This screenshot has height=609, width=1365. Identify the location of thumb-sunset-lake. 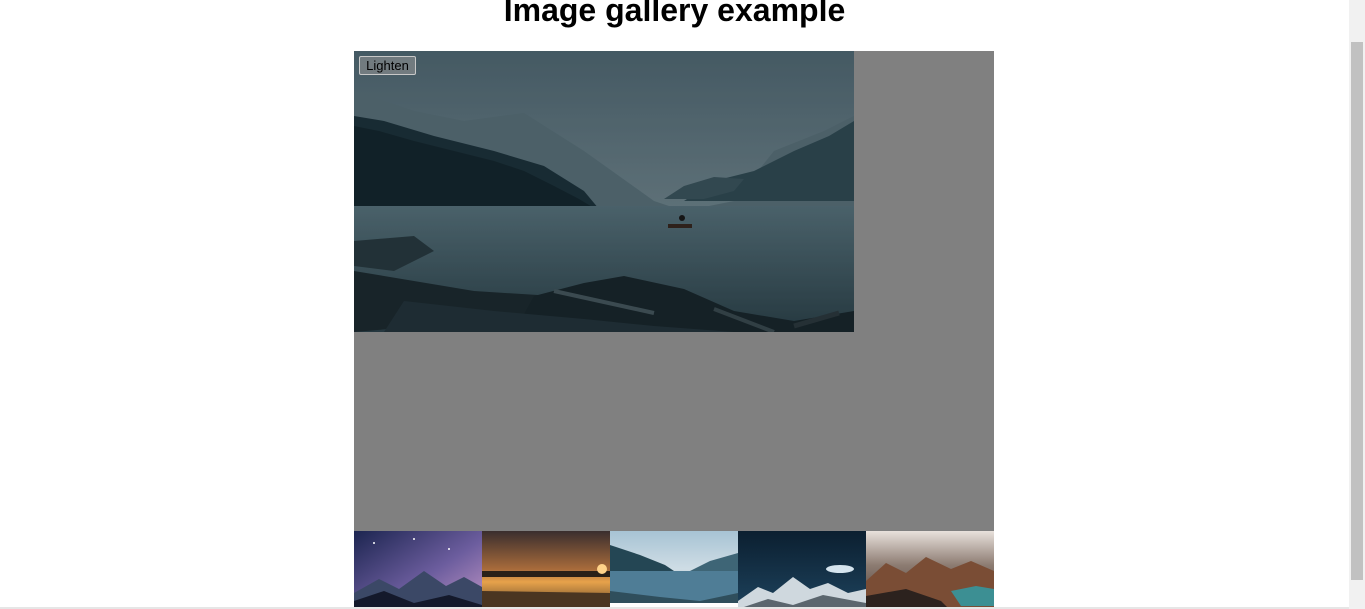
(546, 570).